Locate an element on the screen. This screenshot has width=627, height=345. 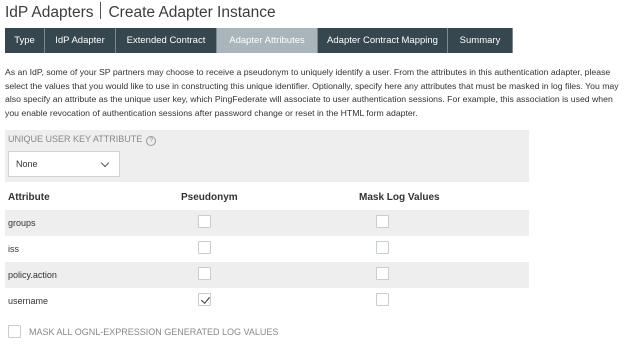
table-header: Attribute Pseudonym Mask Log Values is located at coordinates (267, 198).